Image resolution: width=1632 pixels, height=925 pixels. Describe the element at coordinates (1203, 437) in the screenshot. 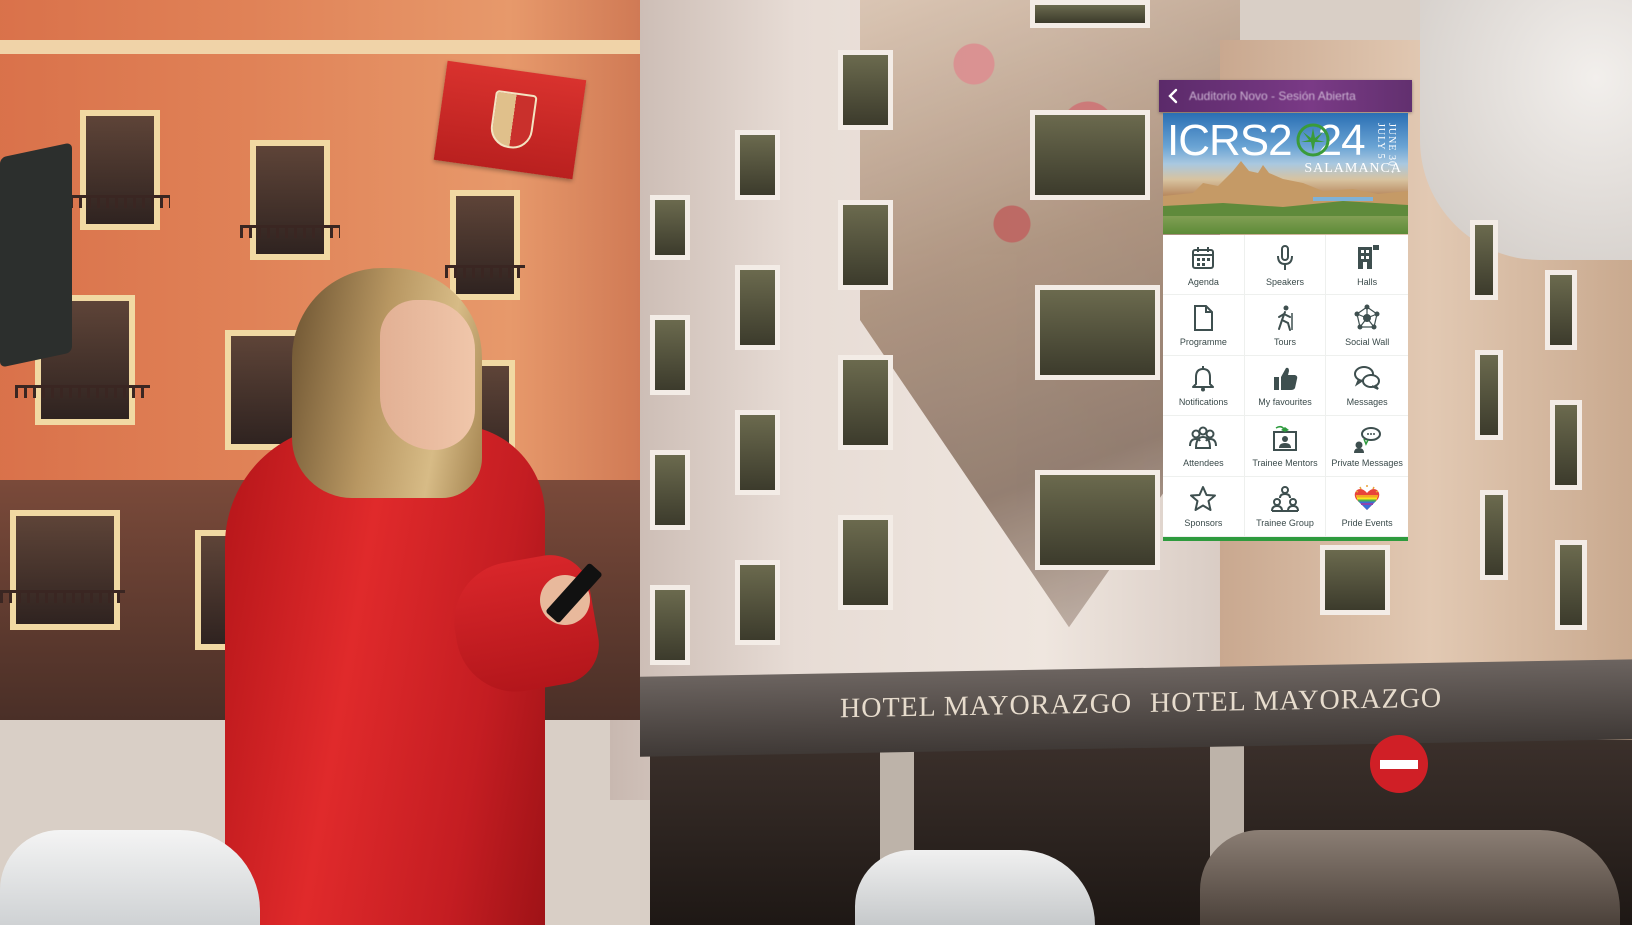

I see `group-icon` at that location.